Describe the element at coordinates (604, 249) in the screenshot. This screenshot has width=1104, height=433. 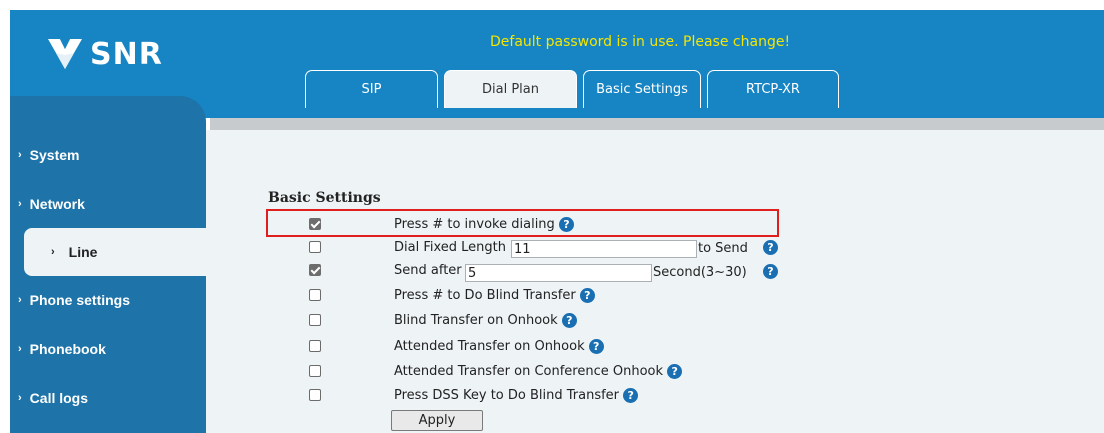
I see `dial-fixed-length-input` at that location.